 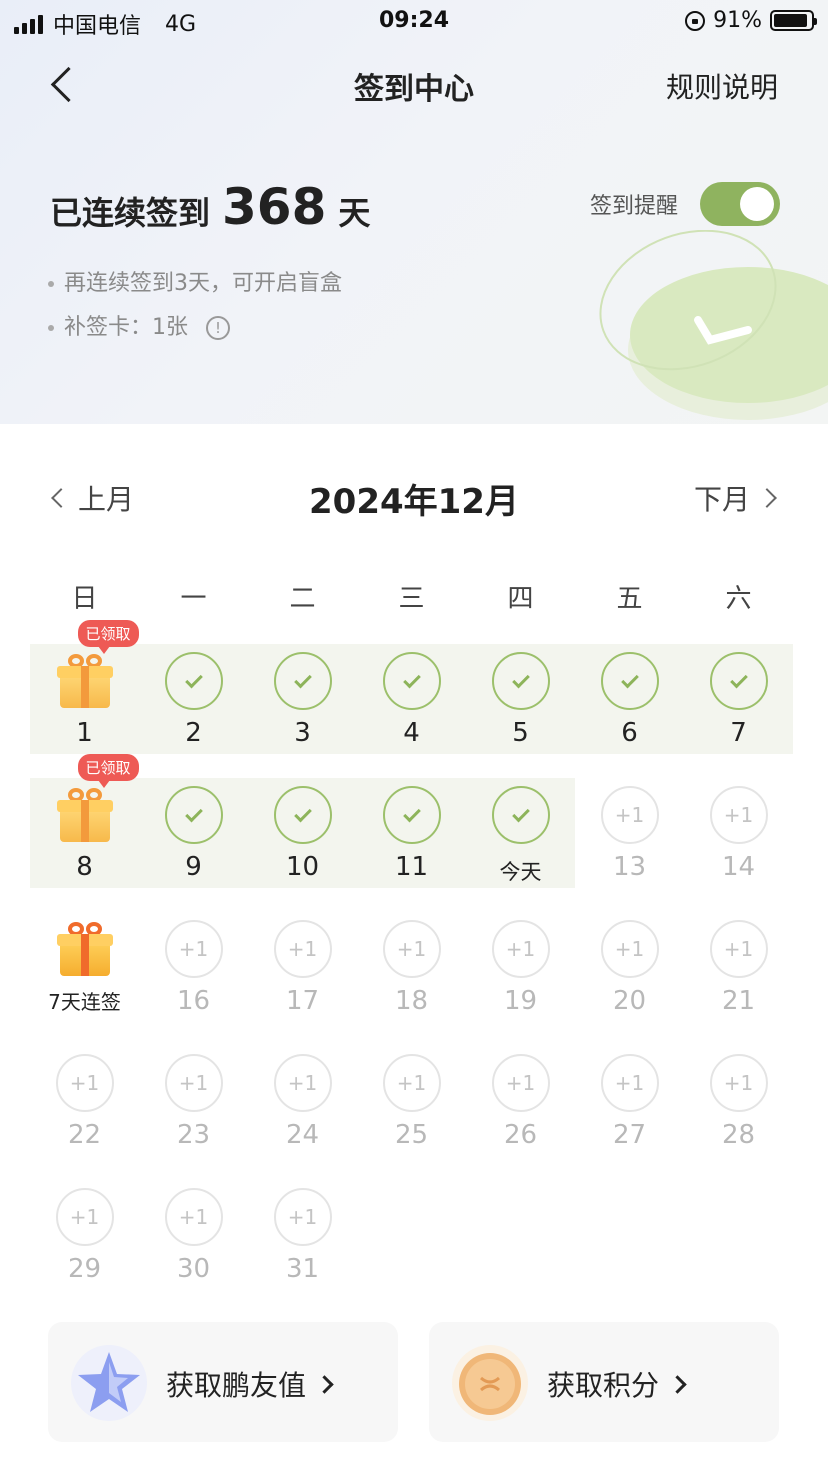 What do you see at coordinates (738, 733) in the screenshot?
I see `day-number: 7` at bounding box center [738, 733].